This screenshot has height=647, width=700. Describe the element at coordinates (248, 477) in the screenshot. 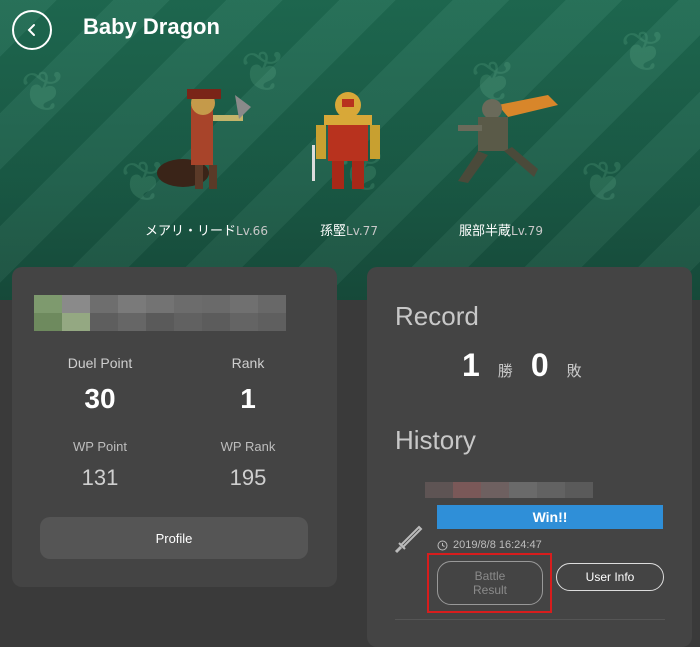

I see `wp-rank-value: 195` at that location.